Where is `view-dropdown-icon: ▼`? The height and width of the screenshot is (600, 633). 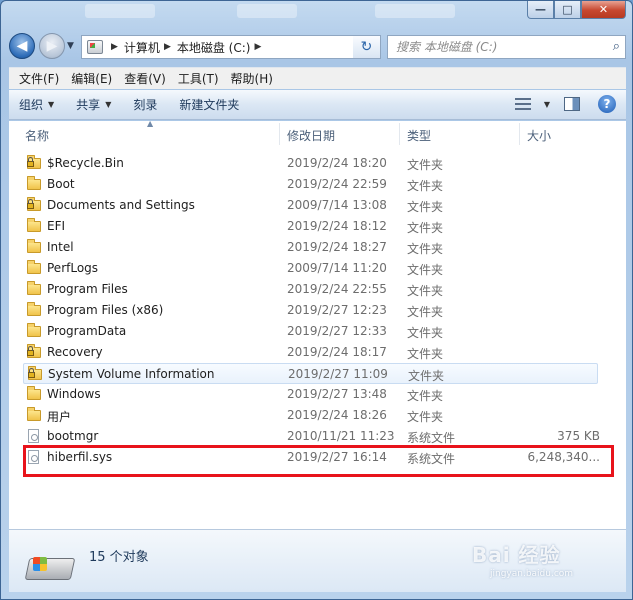 view-dropdown-icon: ▼ is located at coordinates (547, 104).